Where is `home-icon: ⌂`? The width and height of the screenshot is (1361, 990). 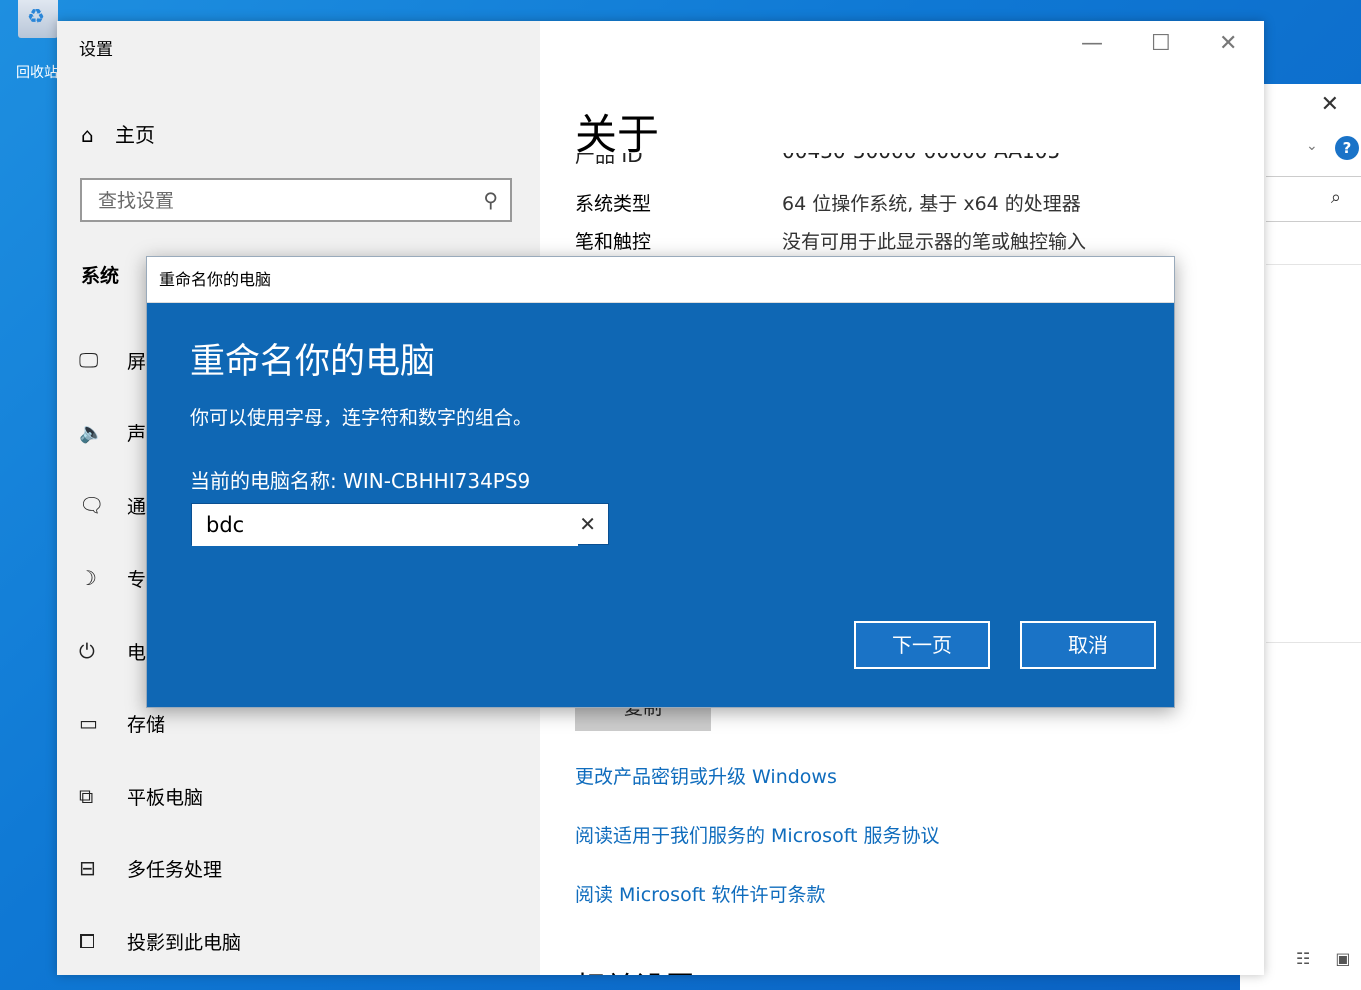 home-icon: ⌂ is located at coordinates (87, 135).